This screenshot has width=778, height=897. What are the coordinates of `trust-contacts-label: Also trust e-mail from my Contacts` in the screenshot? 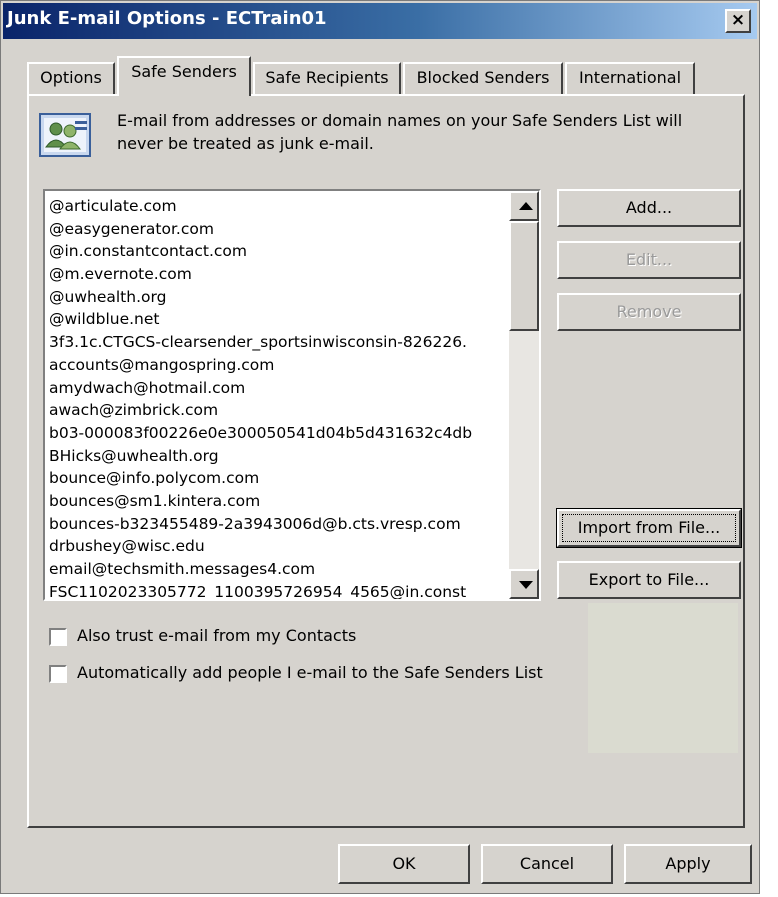 It's located at (216, 635).